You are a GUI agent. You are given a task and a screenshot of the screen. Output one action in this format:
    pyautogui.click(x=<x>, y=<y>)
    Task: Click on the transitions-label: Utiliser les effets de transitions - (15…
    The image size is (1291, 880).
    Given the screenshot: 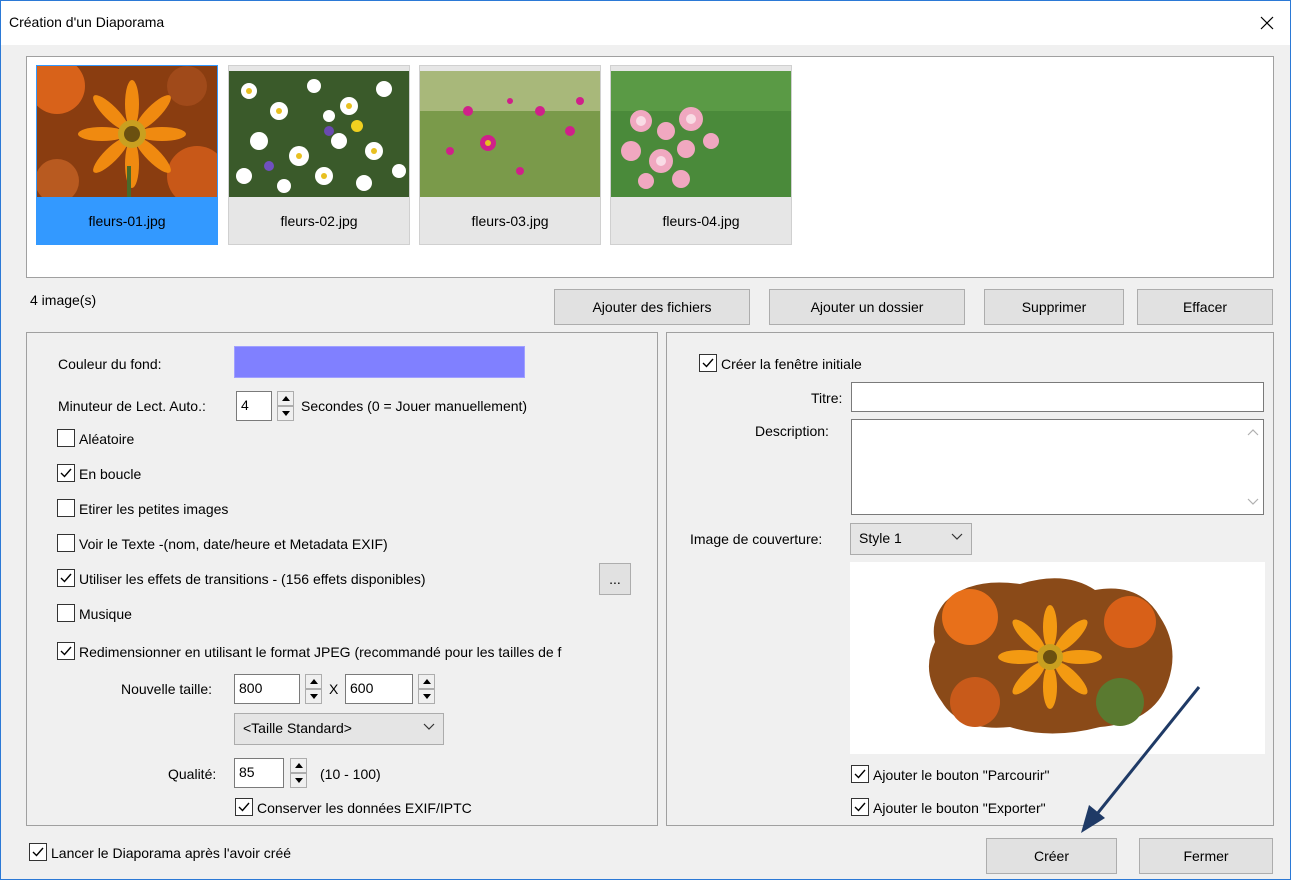 What is the action you would take?
    pyautogui.click(x=252, y=579)
    